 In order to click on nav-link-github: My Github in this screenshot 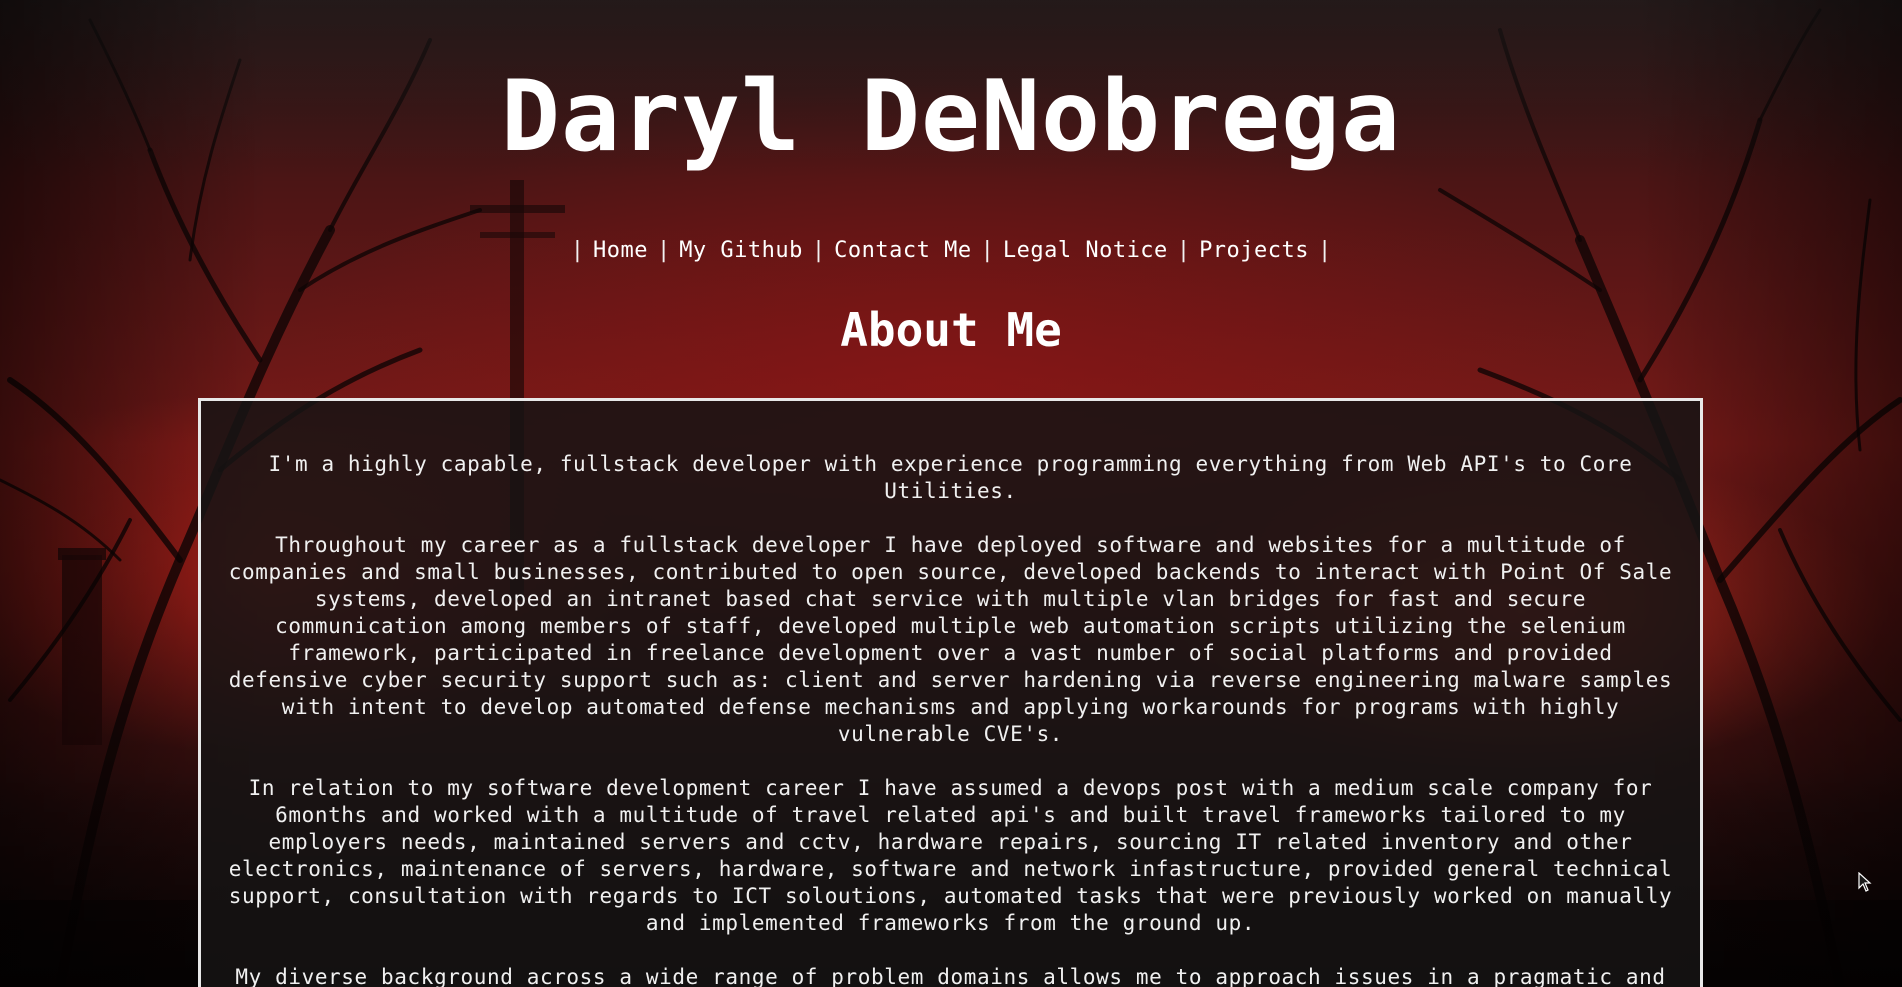, I will do `click(741, 250)`.